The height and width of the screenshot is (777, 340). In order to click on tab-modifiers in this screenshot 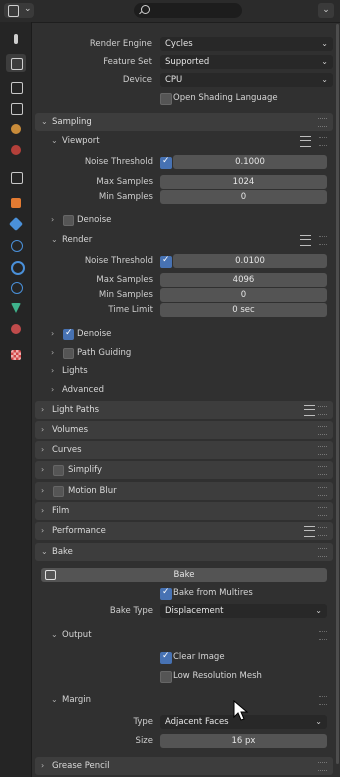, I will do `click(16, 224)`.